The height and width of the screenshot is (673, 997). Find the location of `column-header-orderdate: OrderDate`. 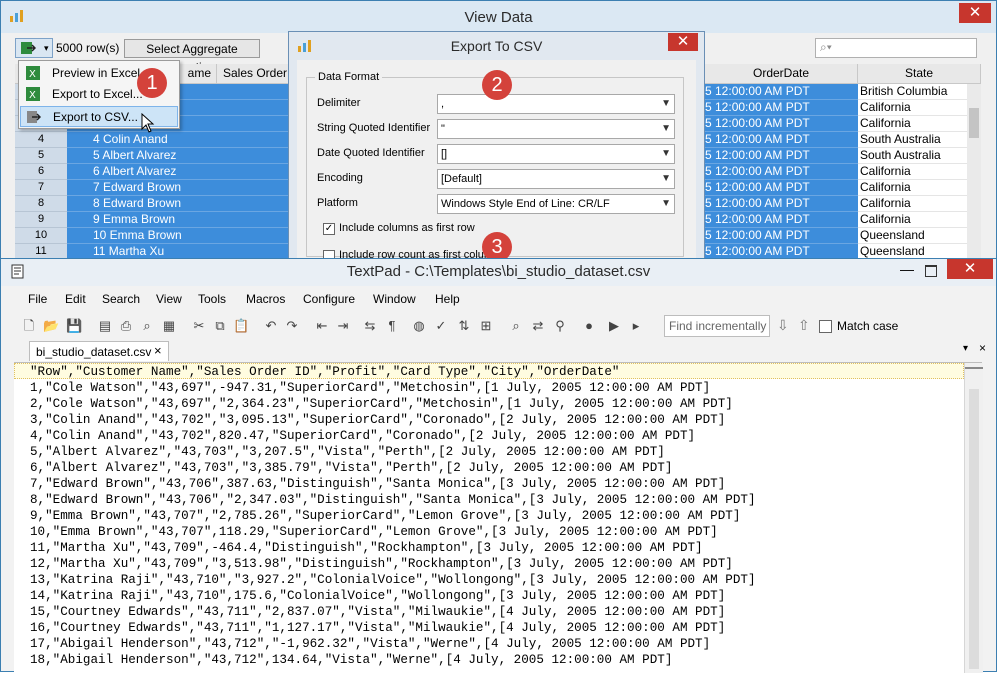

column-header-orderdate: OrderDate is located at coordinates (781, 74).